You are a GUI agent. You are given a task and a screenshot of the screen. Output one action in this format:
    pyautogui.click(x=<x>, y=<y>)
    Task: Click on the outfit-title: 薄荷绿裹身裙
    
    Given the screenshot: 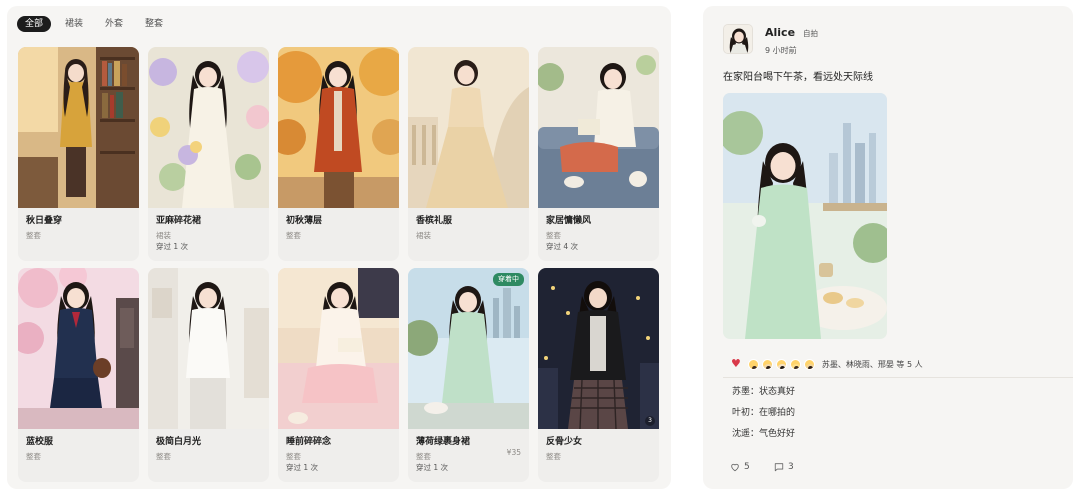 What is the action you would take?
    pyautogui.click(x=443, y=442)
    